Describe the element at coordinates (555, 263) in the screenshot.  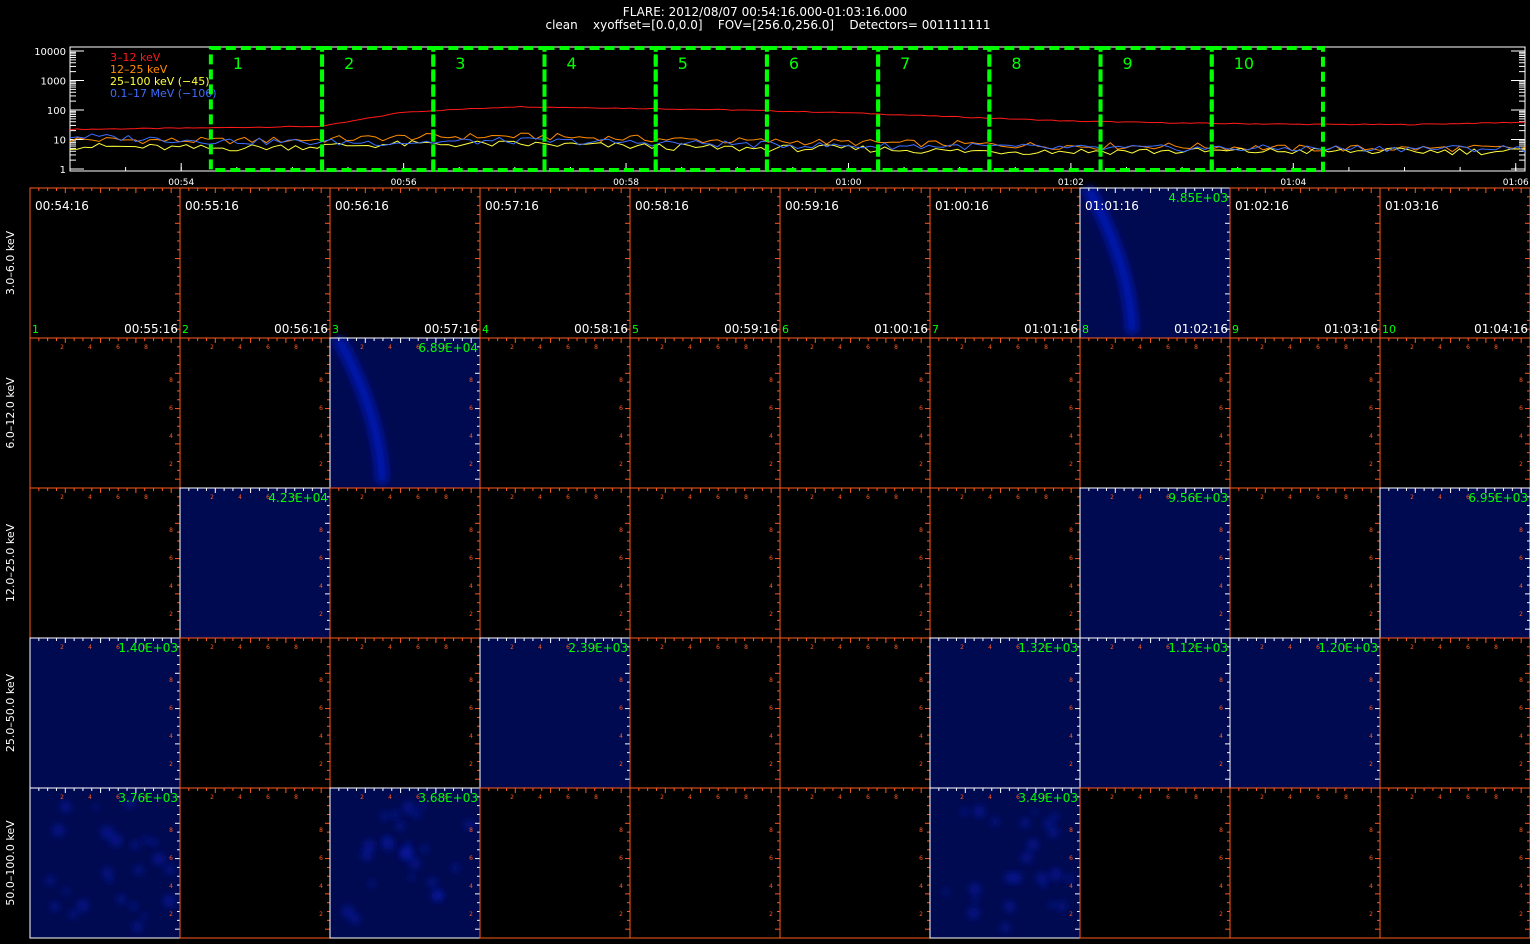
I see `image-cell: 00:57:16 4 00:58:16` at that location.